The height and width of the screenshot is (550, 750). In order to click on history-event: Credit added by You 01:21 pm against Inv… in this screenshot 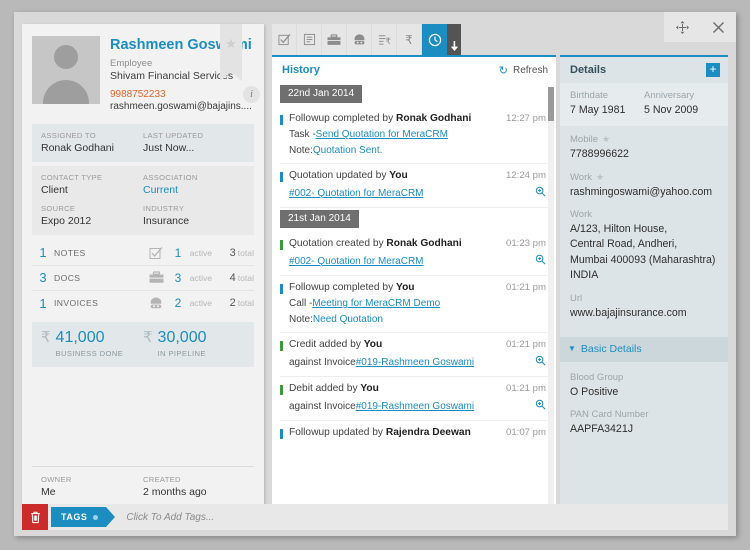, I will do `click(414, 355)`.